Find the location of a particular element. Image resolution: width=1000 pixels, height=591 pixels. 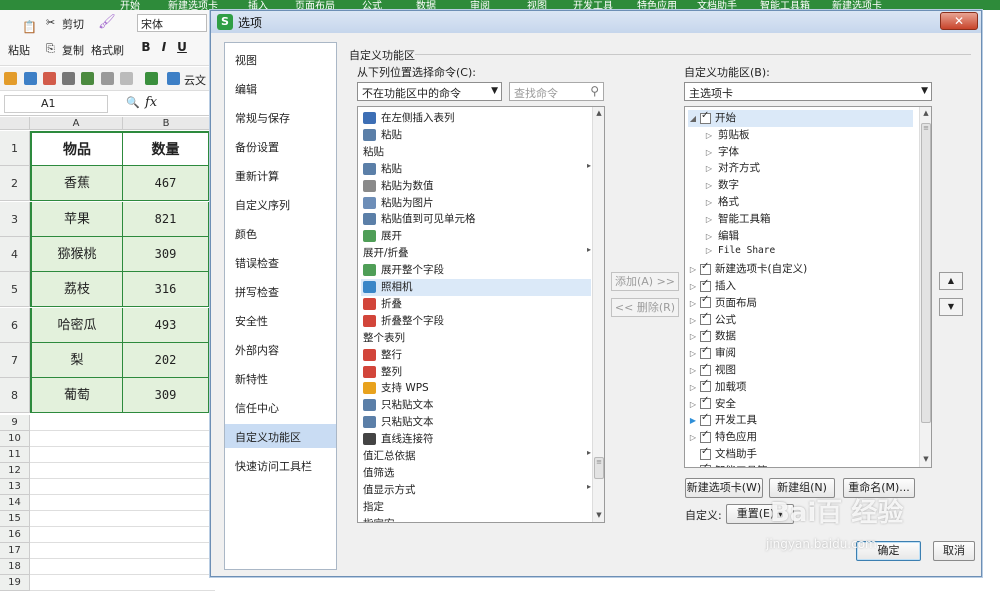

table-cell: 哈密瓜 is located at coordinates (76, 325).